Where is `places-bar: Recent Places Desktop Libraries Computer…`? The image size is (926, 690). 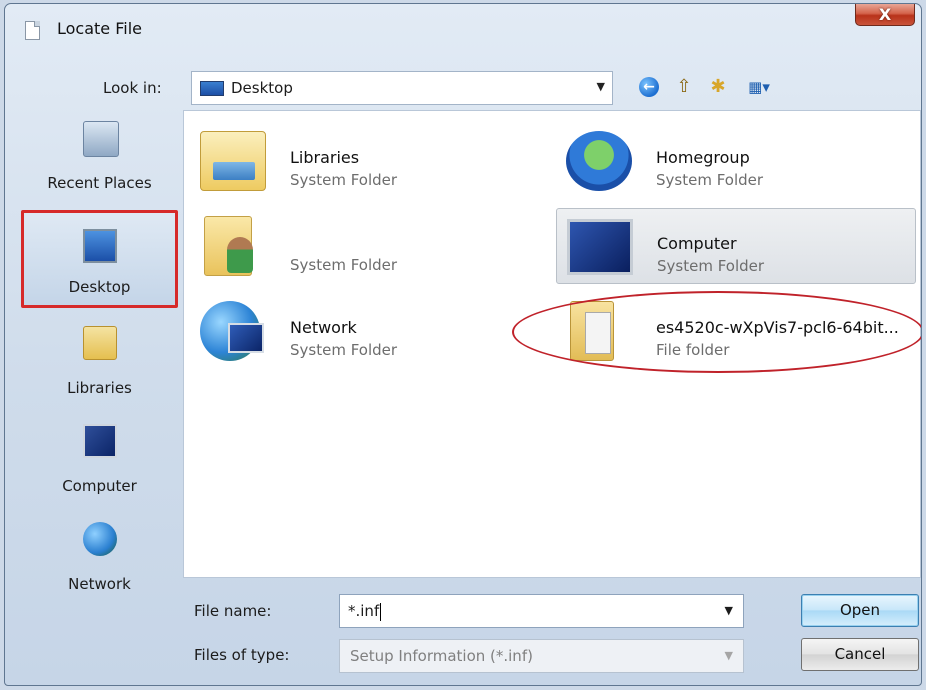
places-bar: Recent Places Desktop Libraries Computer… is located at coordinates (99, 358).